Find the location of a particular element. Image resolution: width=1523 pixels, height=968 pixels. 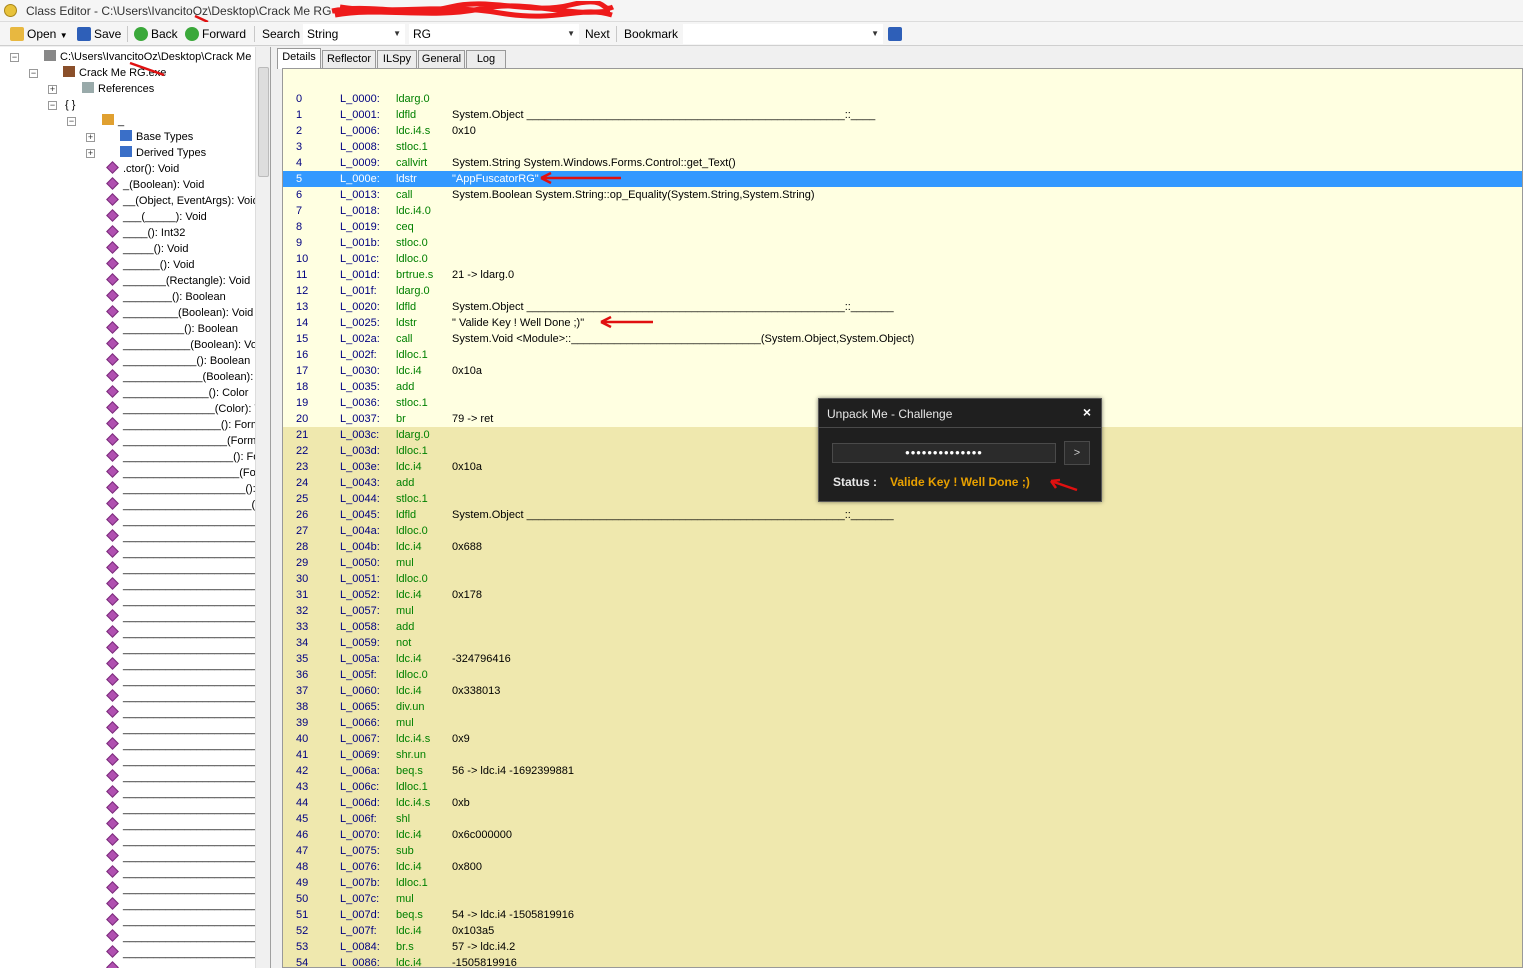

code-row: 28 L_004b: ldc.i4 0x688 is located at coordinates (902, 547).